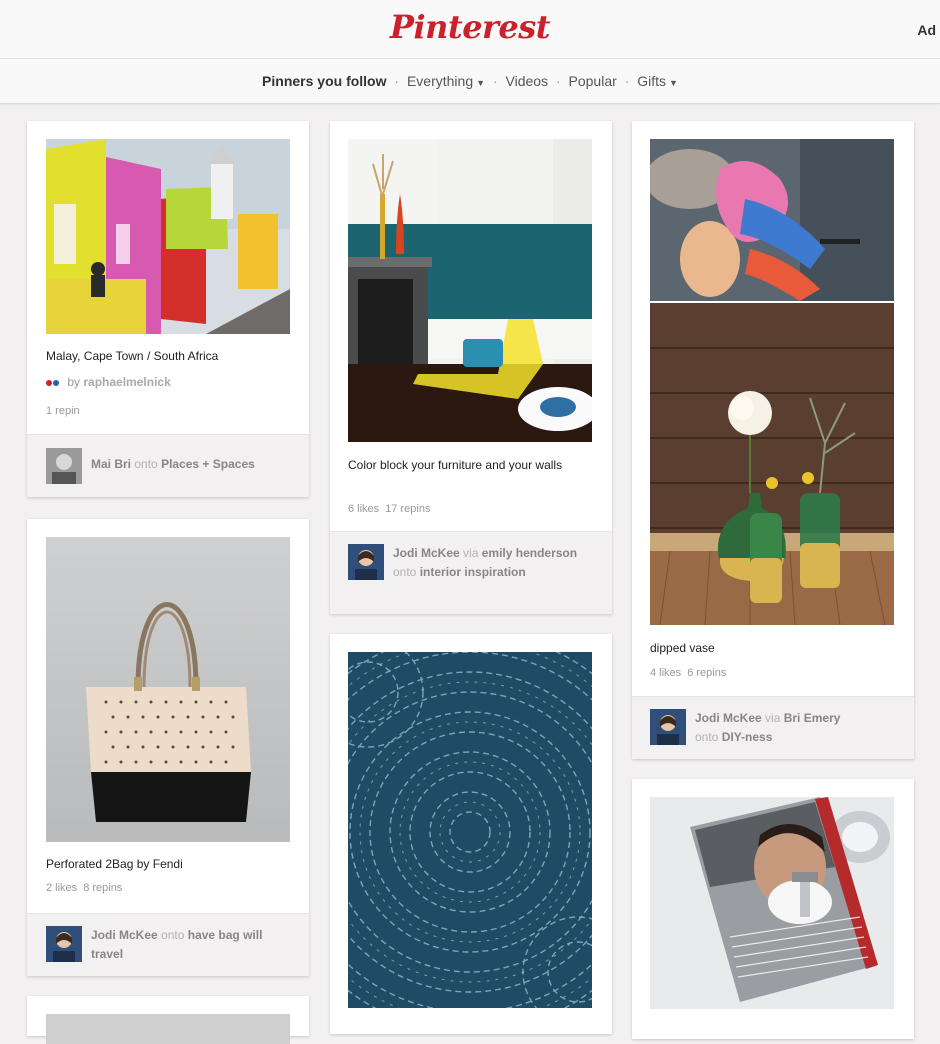 This screenshot has width=940, height=1044. What do you see at coordinates (74, 382) in the screenshot?
I see `byline-label: by` at bounding box center [74, 382].